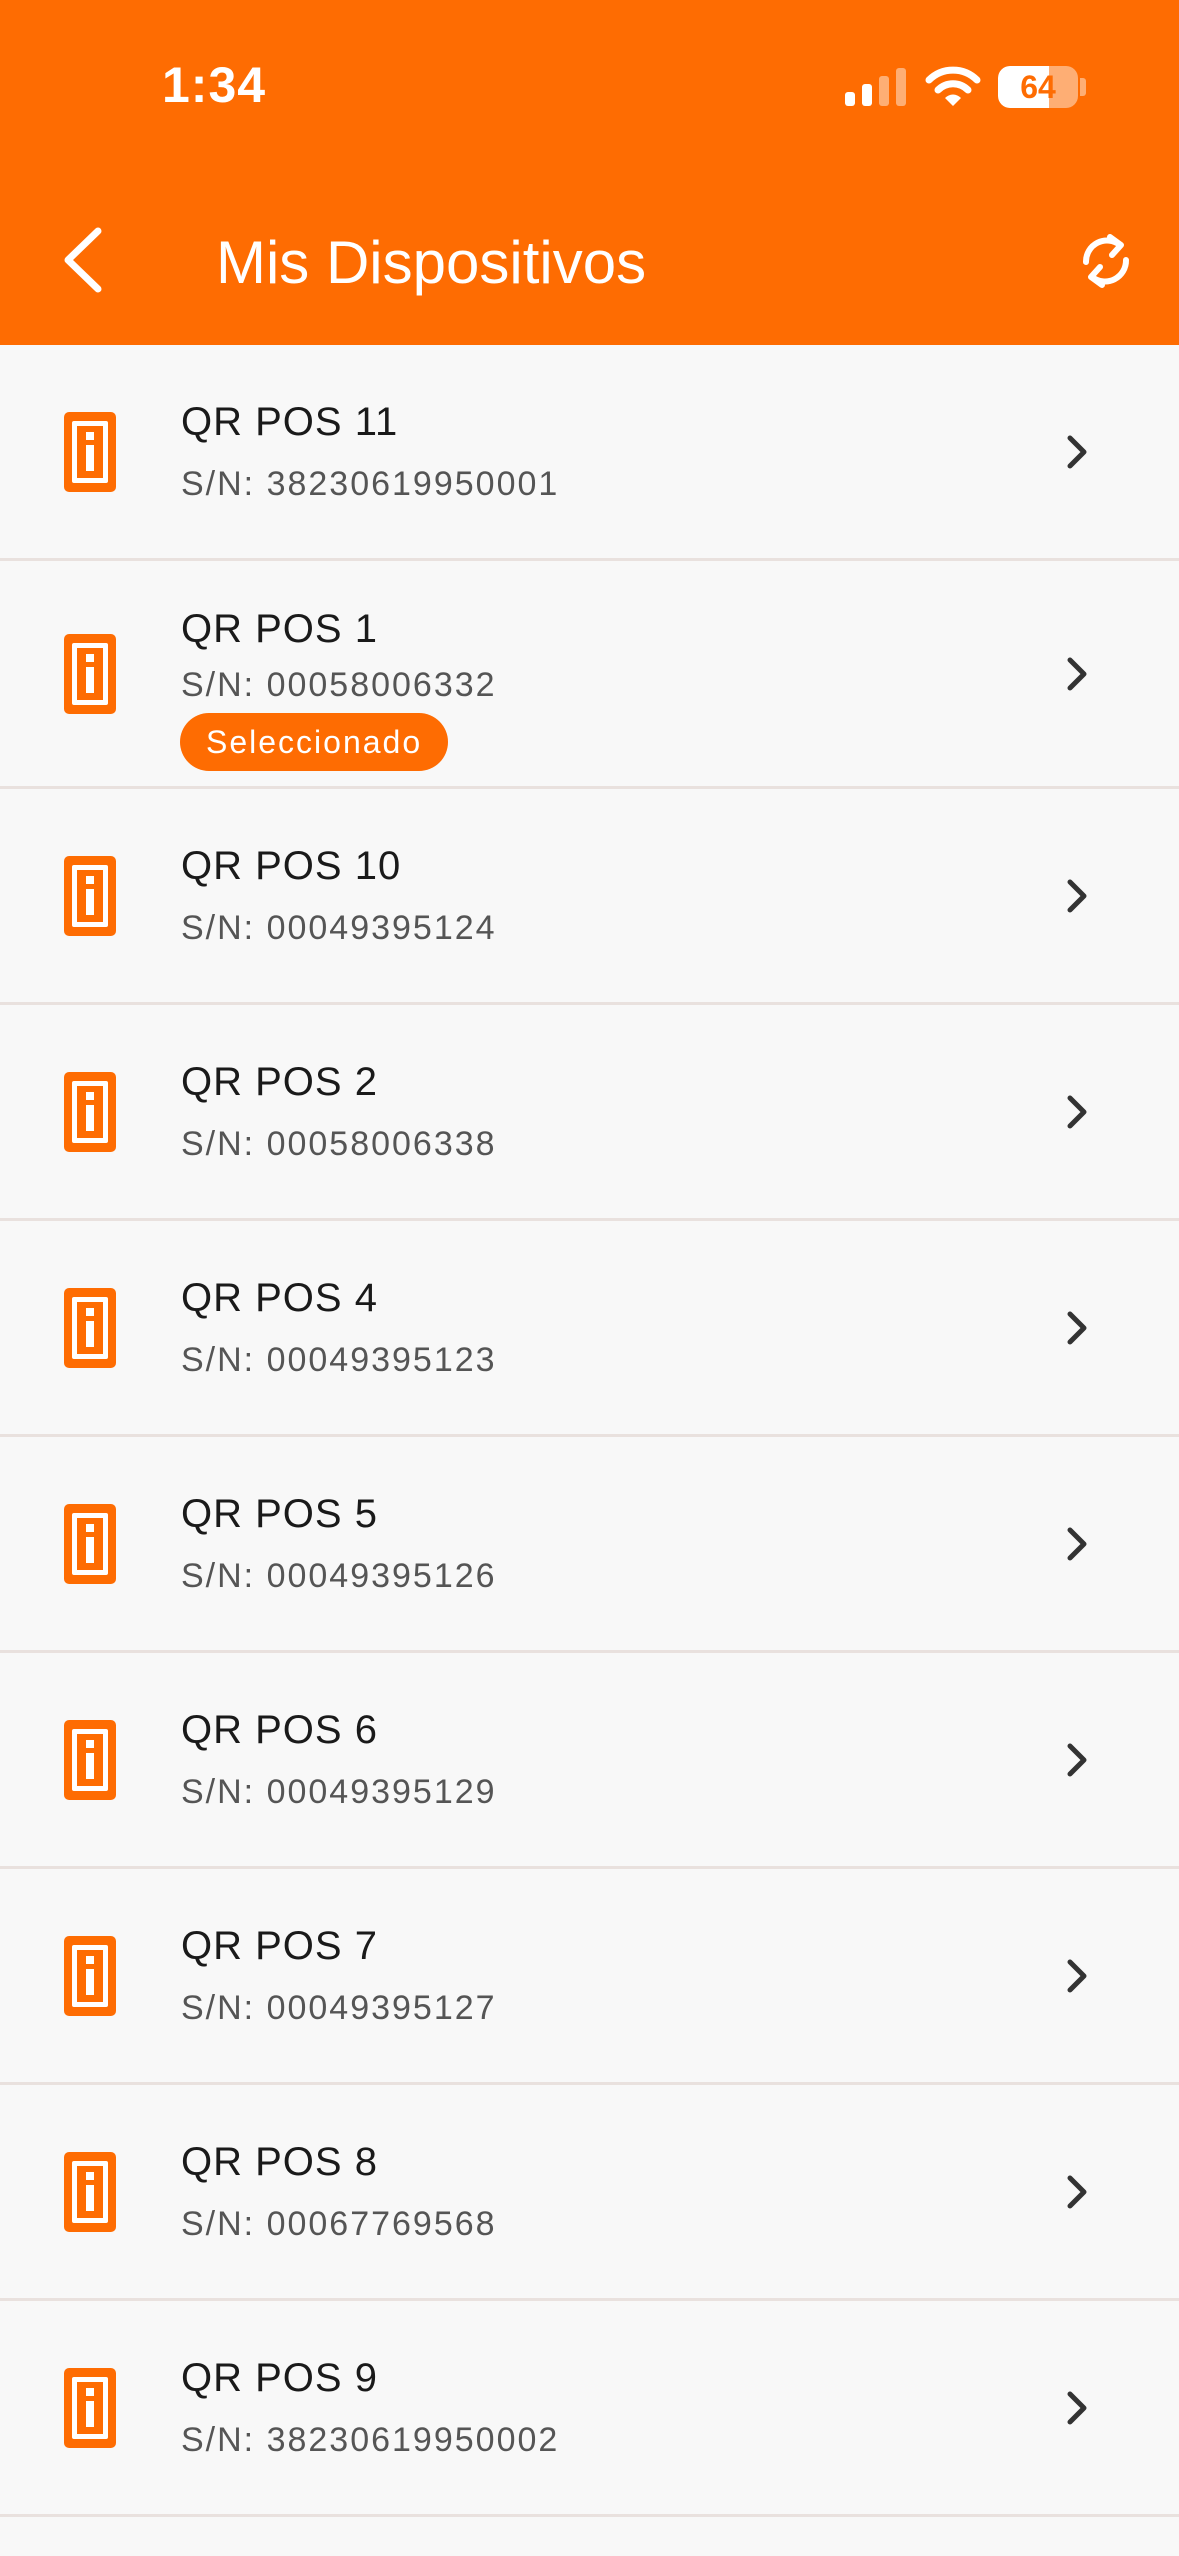 This screenshot has height=2556, width=1179. Describe the element at coordinates (589, 1761) in the screenshot. I see `device-row: QR POS 6 S/N: 00049395129` at that location.